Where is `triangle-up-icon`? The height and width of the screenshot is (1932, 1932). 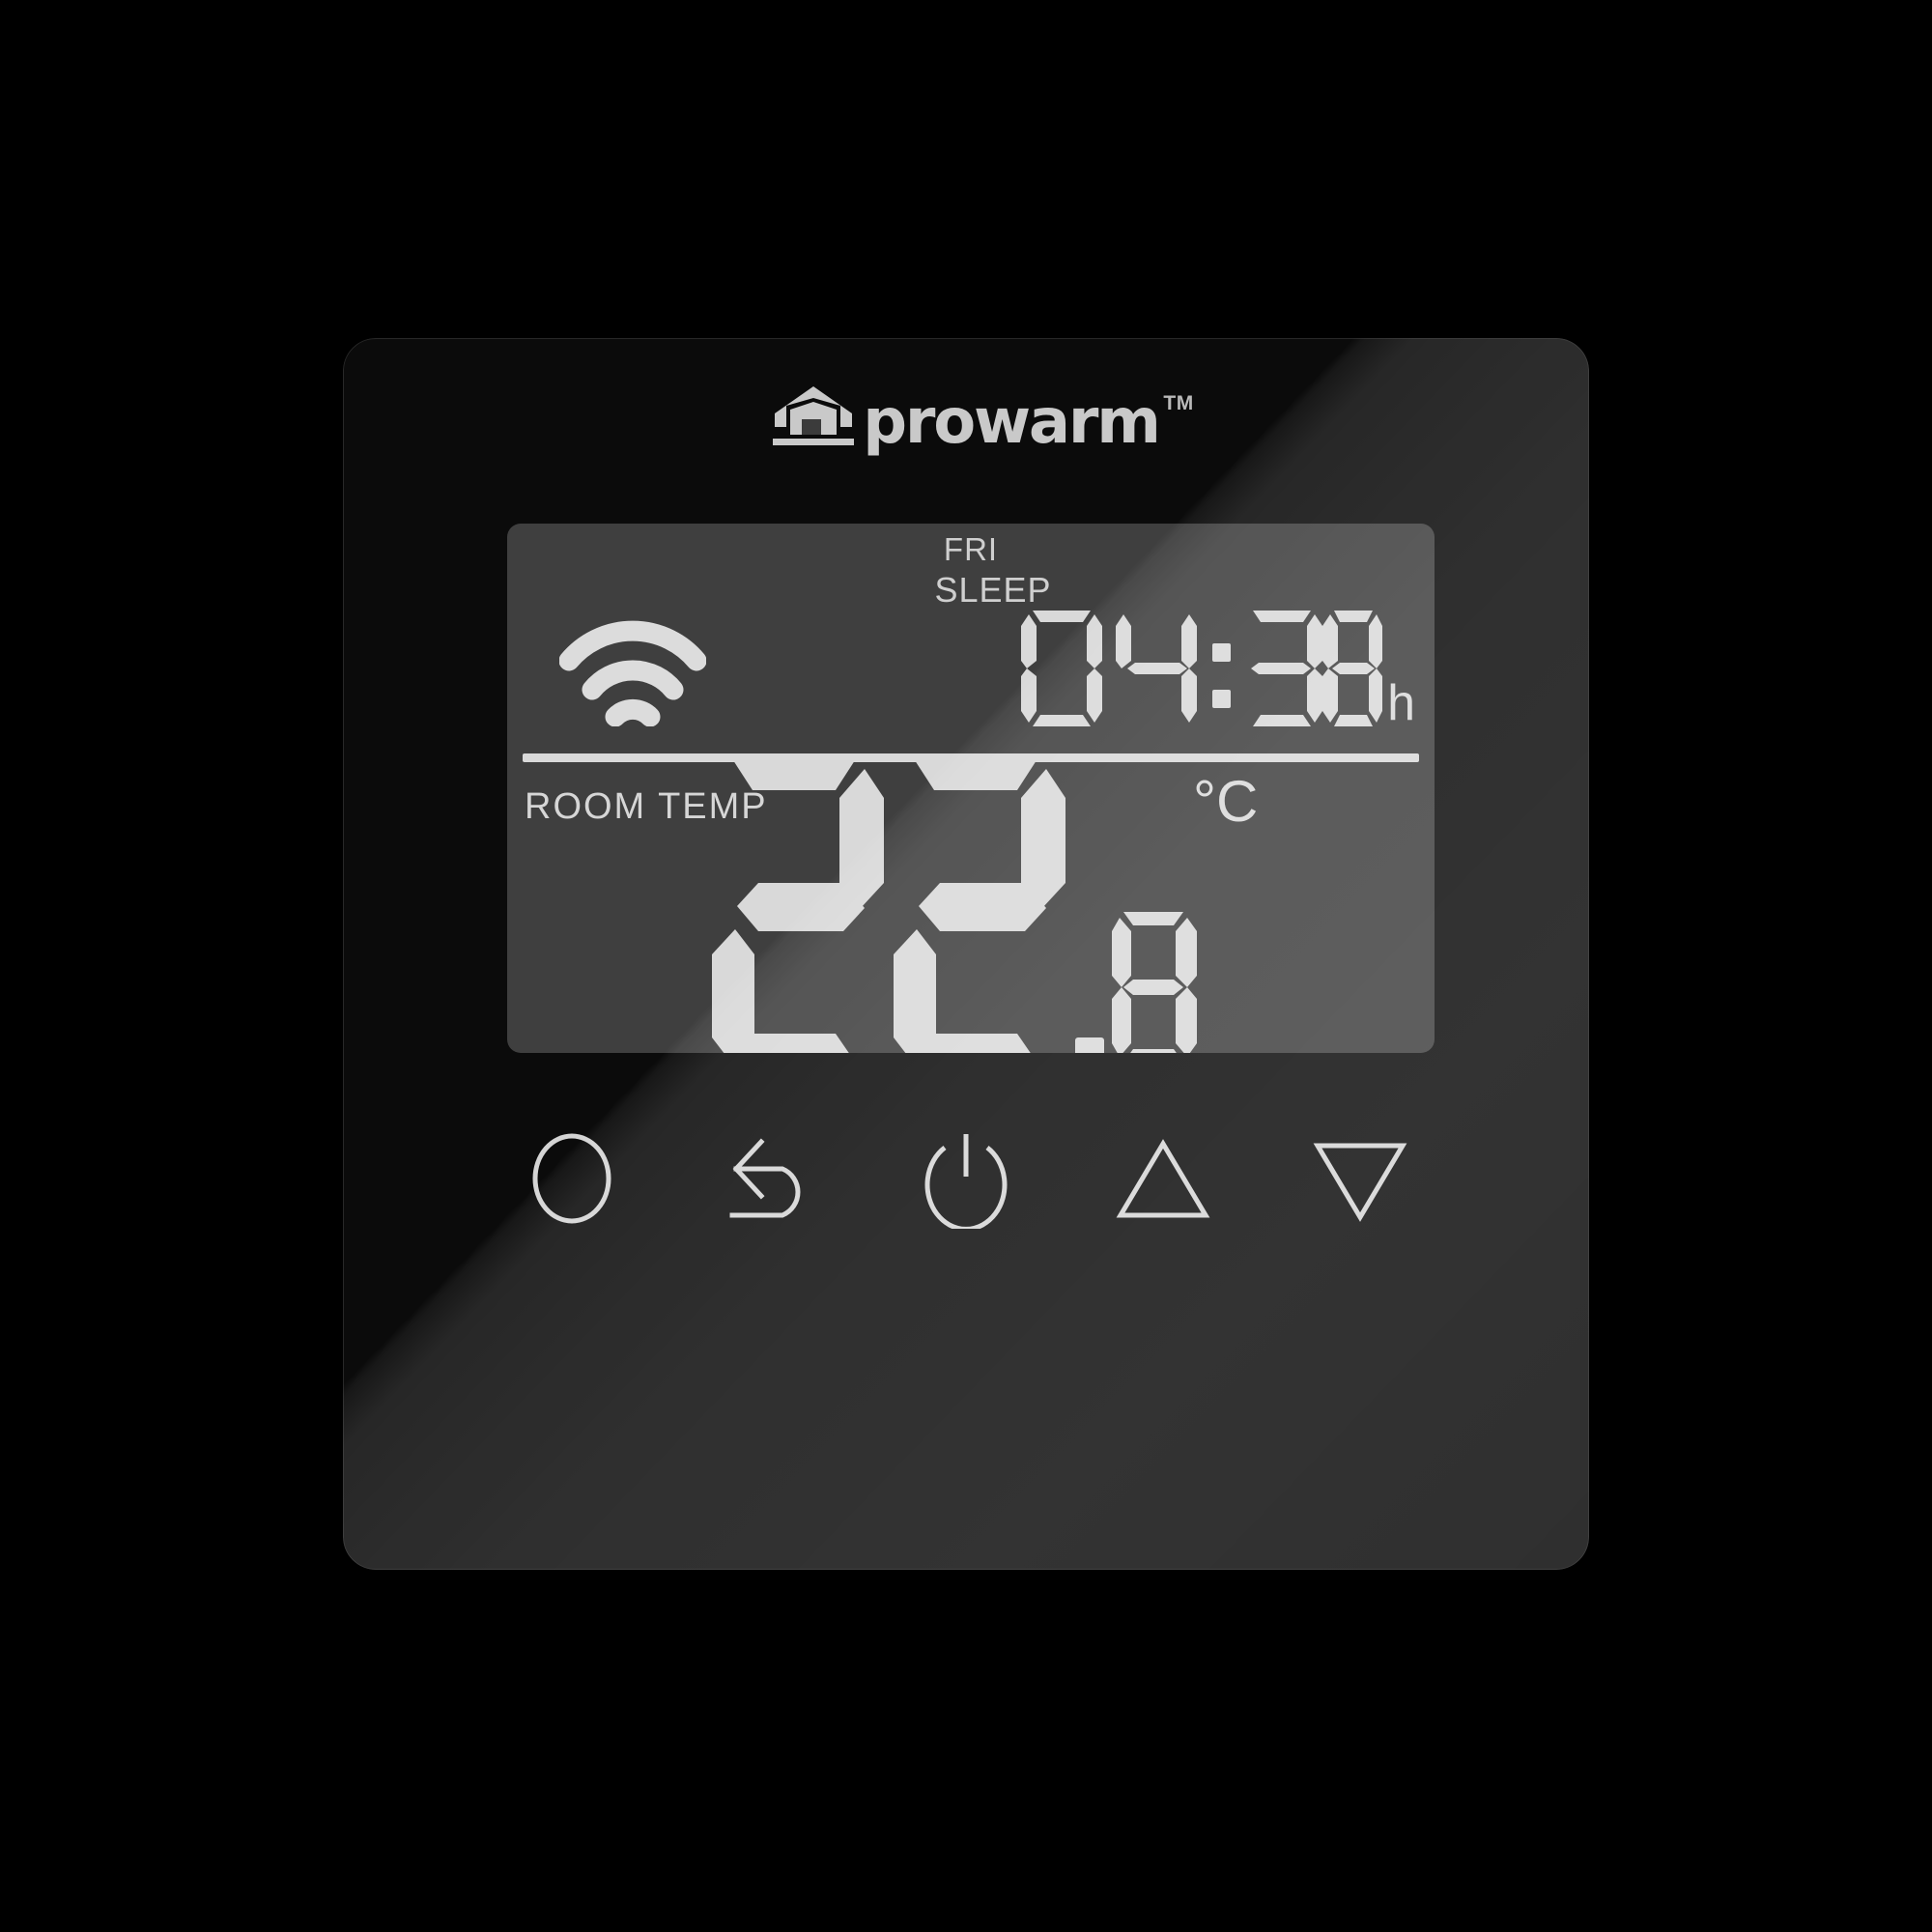 triangle-up-icon is located at coordinates (1163, 1181).